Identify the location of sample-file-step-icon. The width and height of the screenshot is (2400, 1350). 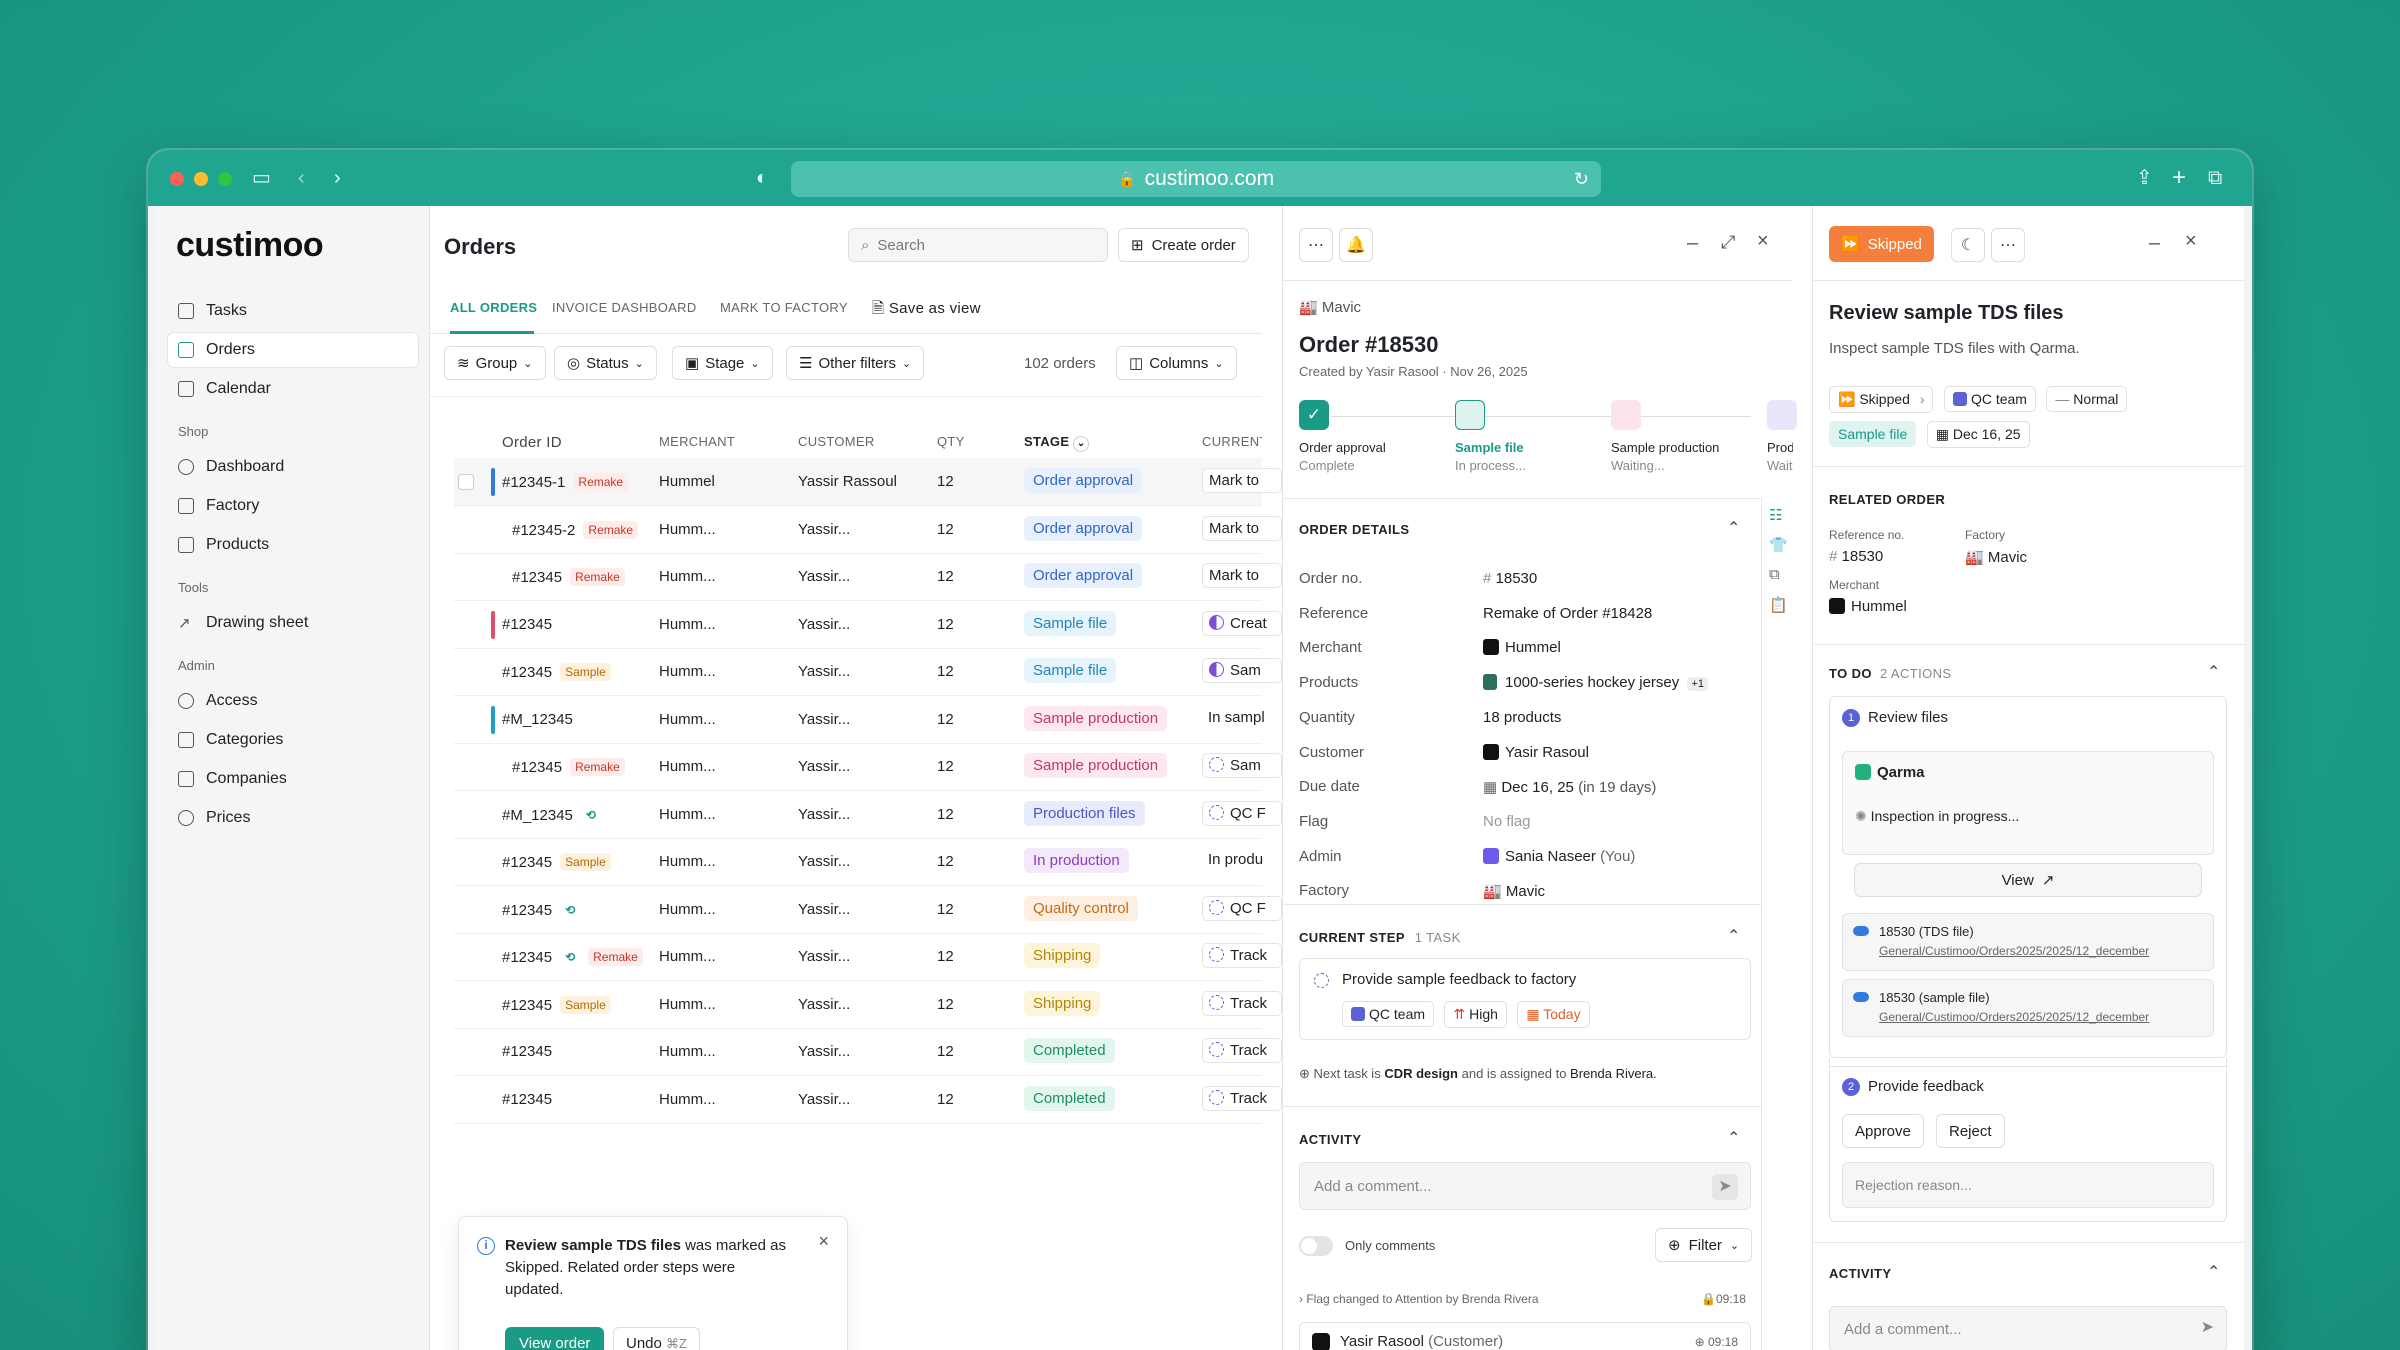
(1470, 415).